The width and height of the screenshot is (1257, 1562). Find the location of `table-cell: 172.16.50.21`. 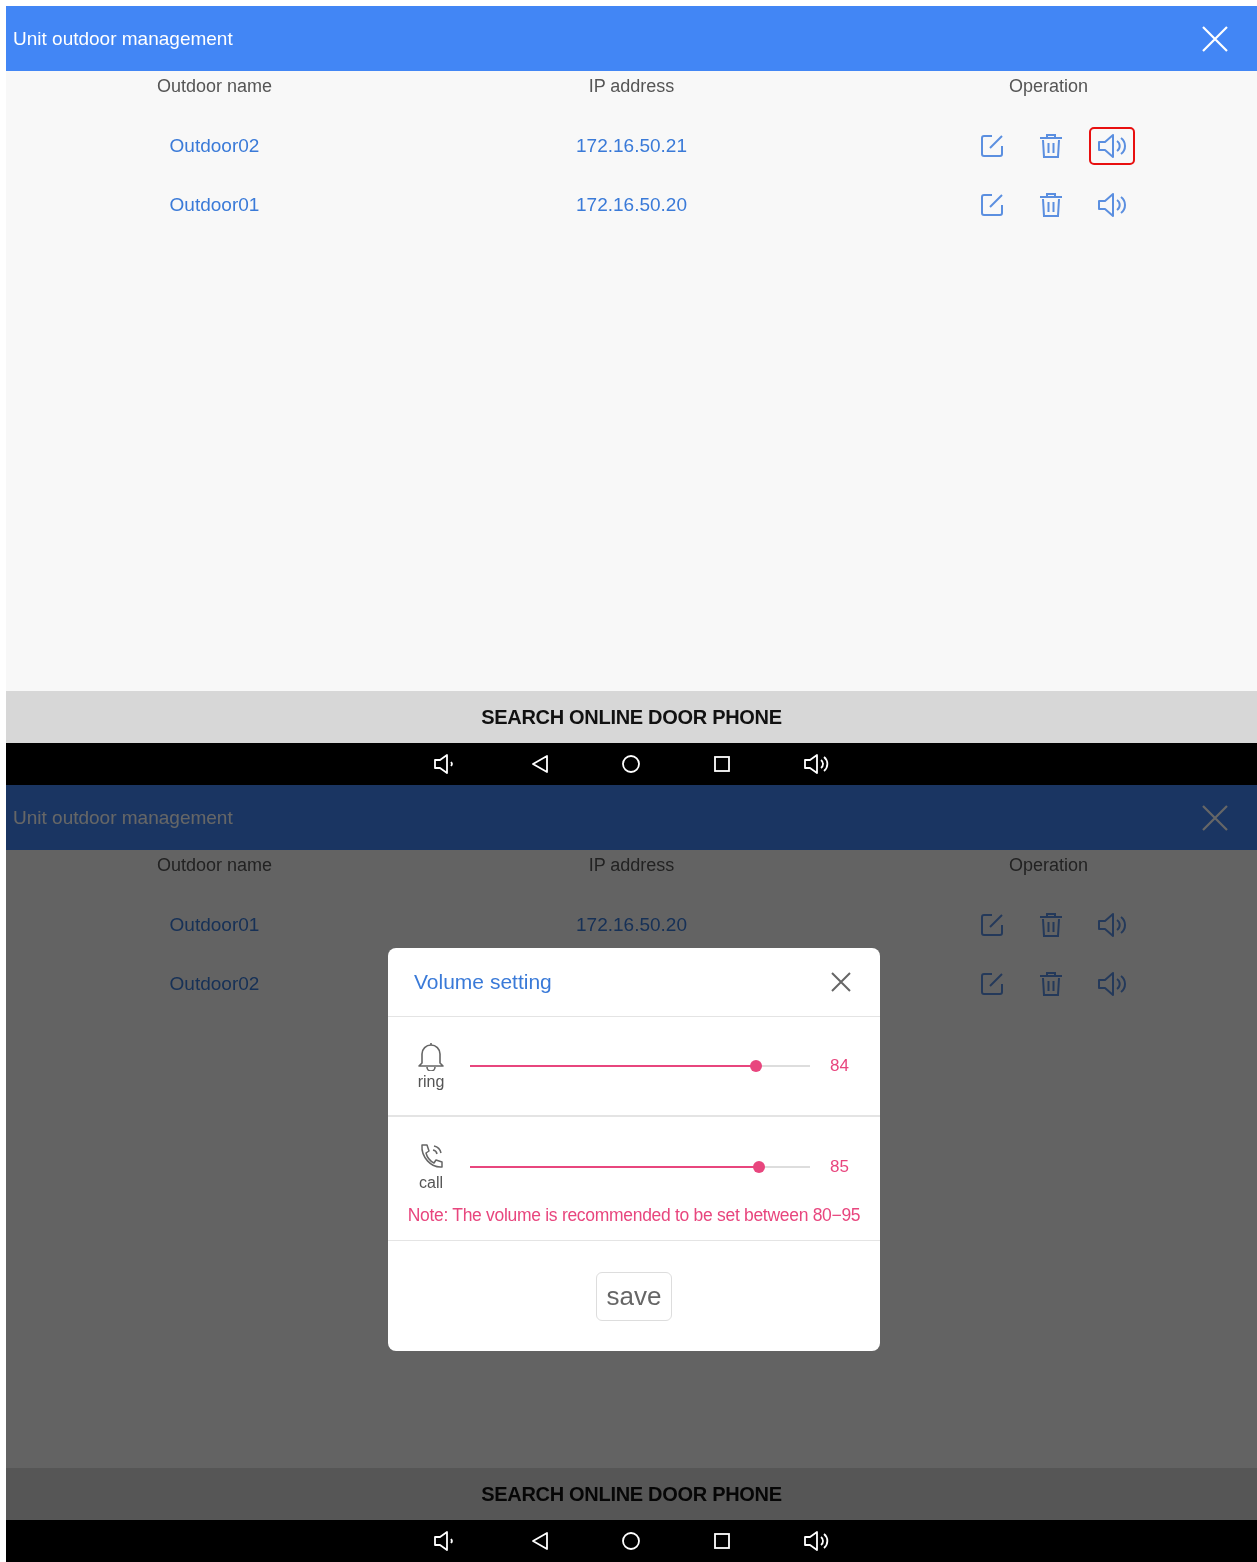

table-cell: 172.16.50.21 is located at coordinates (631, 145).